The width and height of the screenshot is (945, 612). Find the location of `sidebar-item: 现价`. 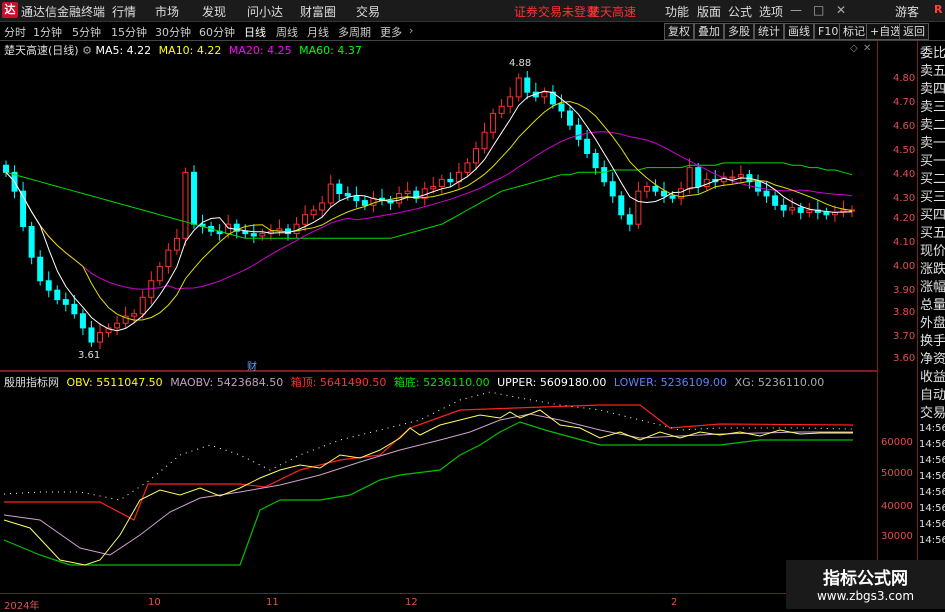

sidebar-item: 现价 is located at coordinates (932, 251).